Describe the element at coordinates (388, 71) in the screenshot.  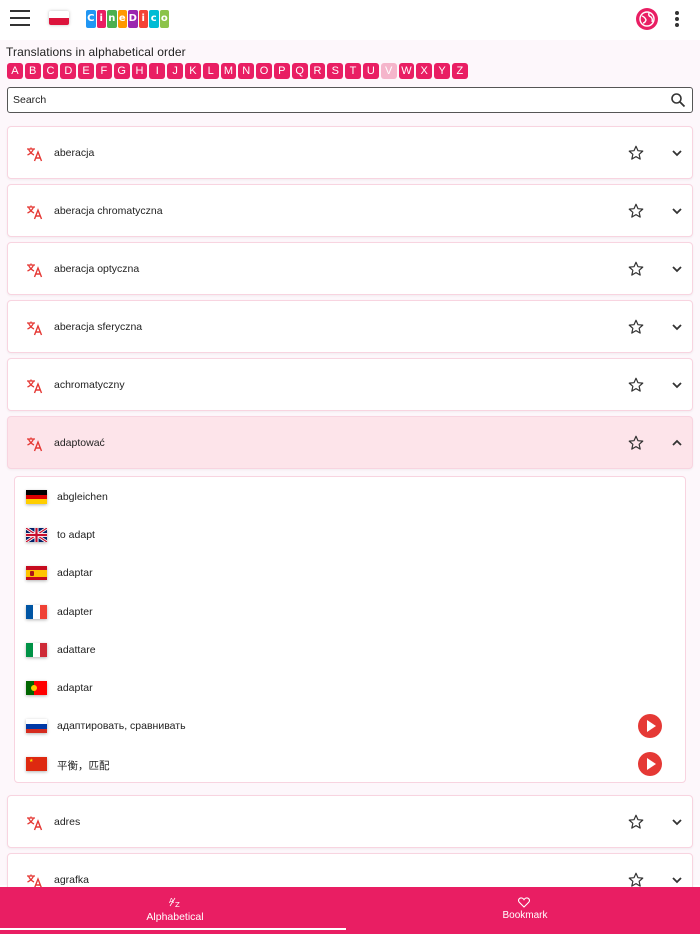
I see `letter-v-button: V` at that location.